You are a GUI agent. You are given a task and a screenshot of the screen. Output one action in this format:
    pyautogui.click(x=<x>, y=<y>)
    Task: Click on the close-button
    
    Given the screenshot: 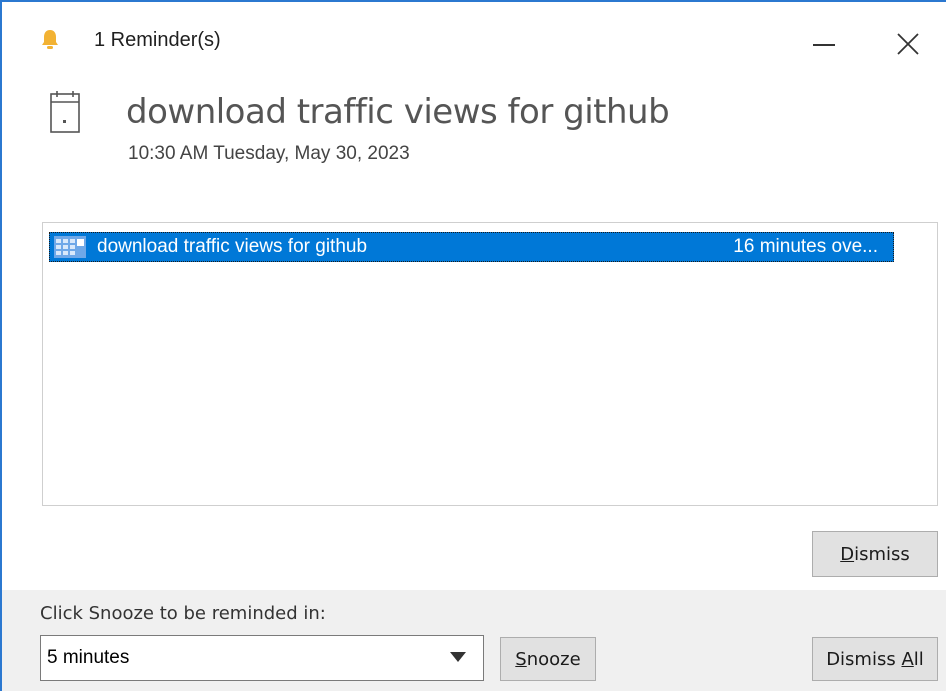 What is the action you would take?
    pyautogui.click(x=908, y=41)
    